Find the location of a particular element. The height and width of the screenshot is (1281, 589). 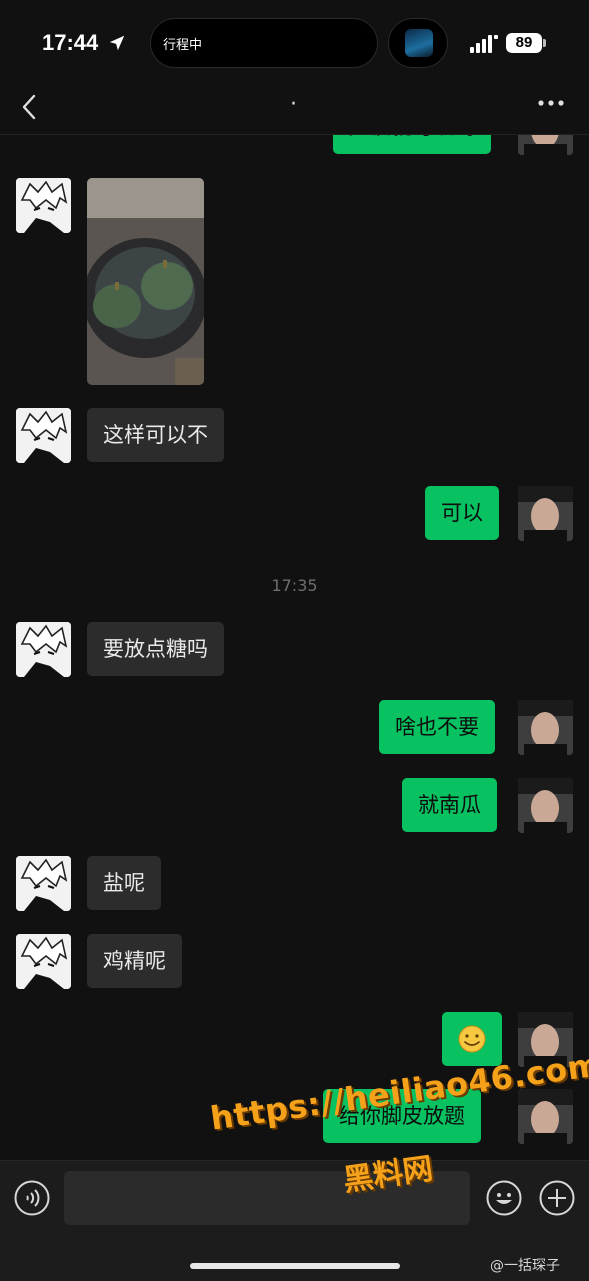

media-thumbnail-icon is located at coordinates (419, 43).